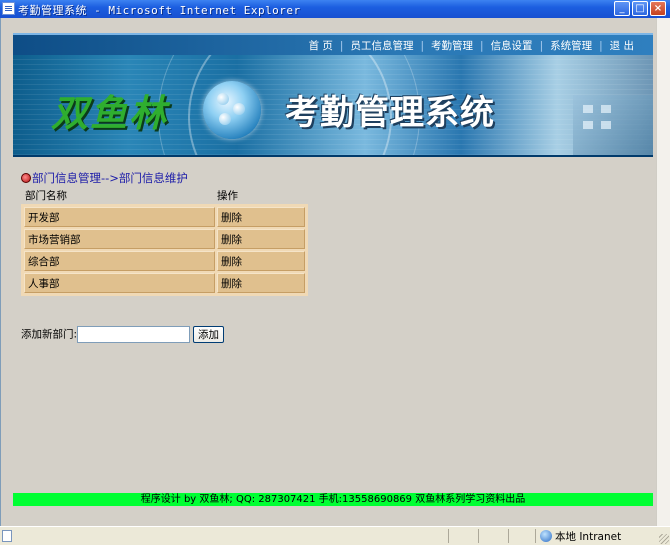 The image size is (670, 545). I want to click on banner-divider, so click(333, 156).